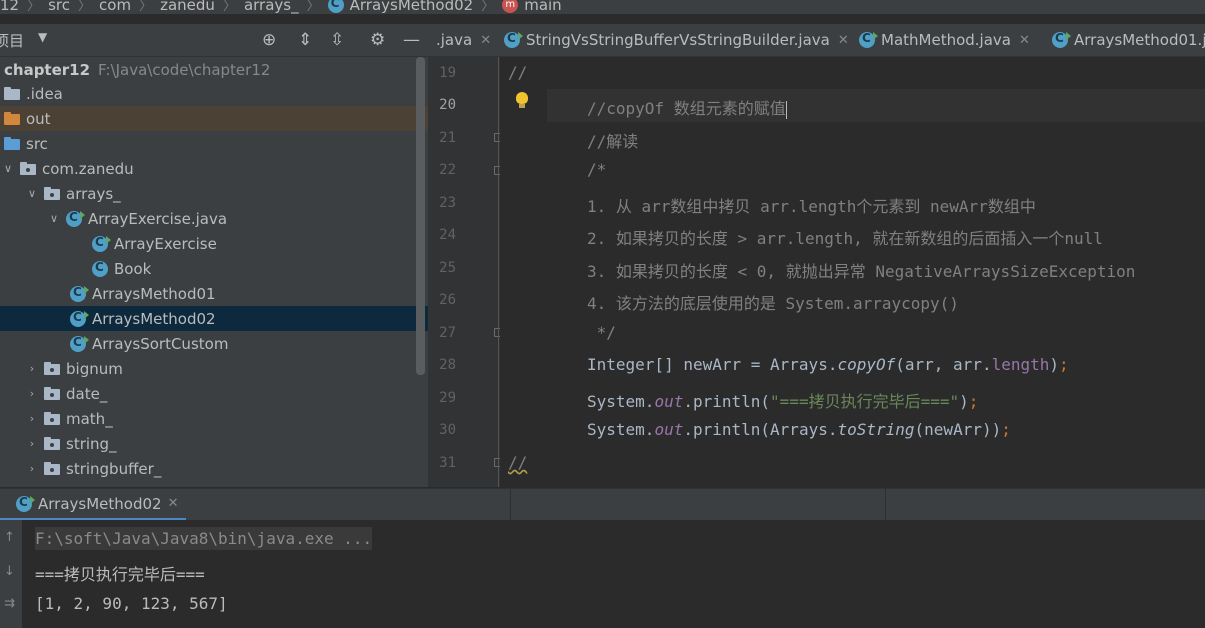 The width and height of the screenshot is (1205, 628). I want to click on code-token: ), so click(1054, 364).